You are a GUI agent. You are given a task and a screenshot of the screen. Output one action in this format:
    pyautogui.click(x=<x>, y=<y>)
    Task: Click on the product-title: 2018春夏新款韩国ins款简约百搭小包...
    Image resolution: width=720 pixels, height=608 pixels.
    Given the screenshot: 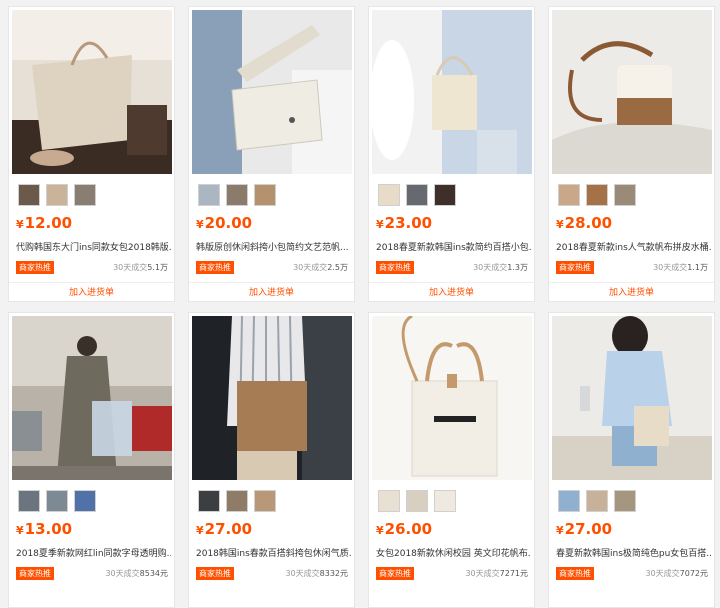 What is the action you would take?
    pyautogui.click(x=453, y=248)
    